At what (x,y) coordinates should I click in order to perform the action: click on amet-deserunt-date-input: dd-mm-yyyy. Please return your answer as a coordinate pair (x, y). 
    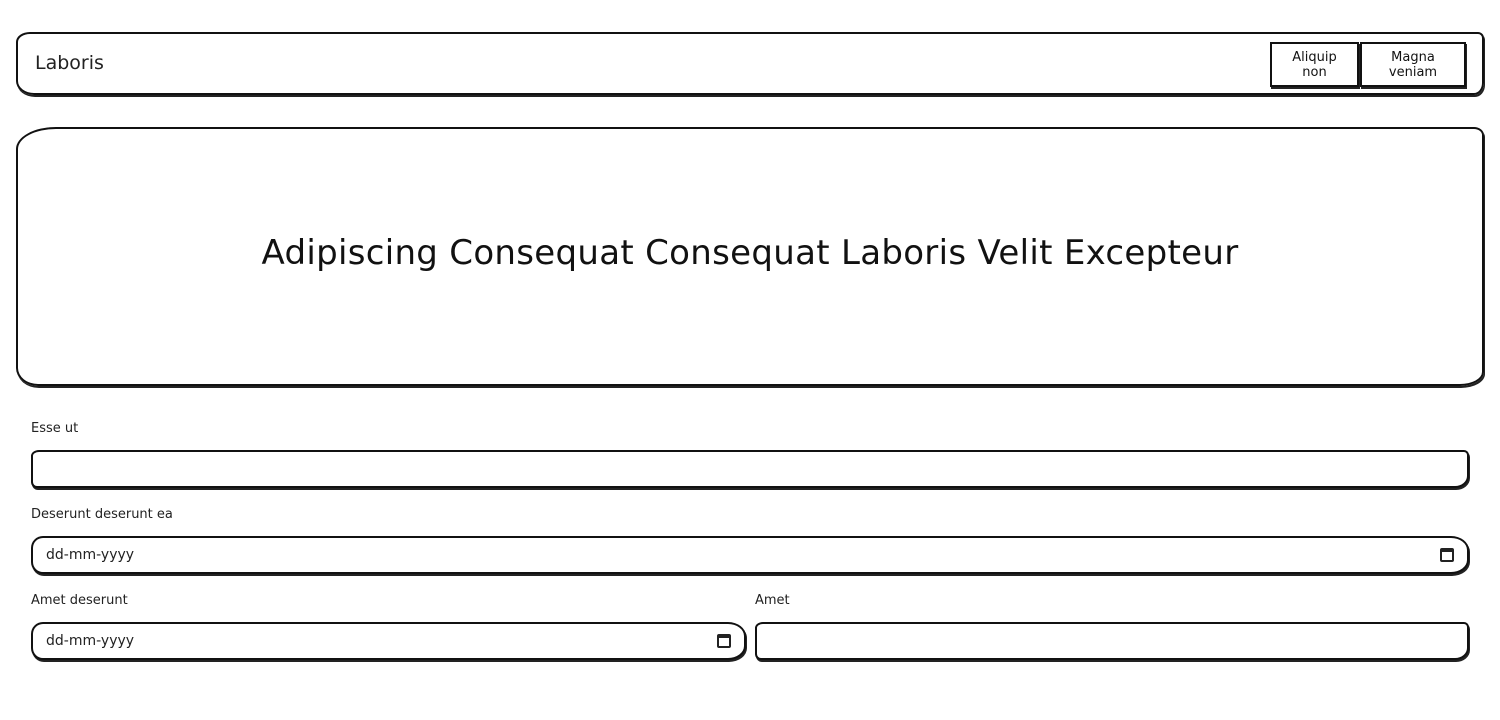
    Looking at the image, I should click on (388, 641).